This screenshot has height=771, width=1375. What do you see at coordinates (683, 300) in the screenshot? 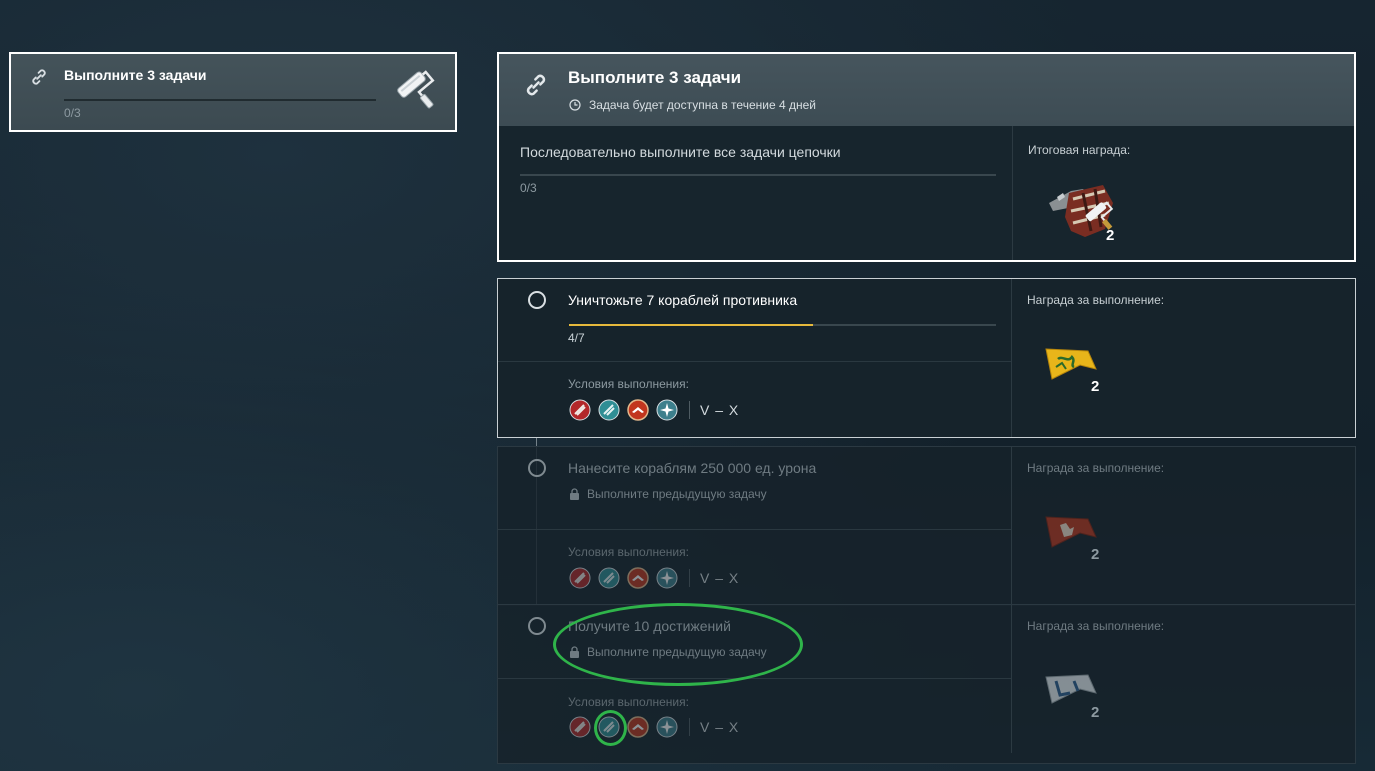
I see `task-title: Уничтожьте 7 кораблей противника` at bounding box center [683, 300].